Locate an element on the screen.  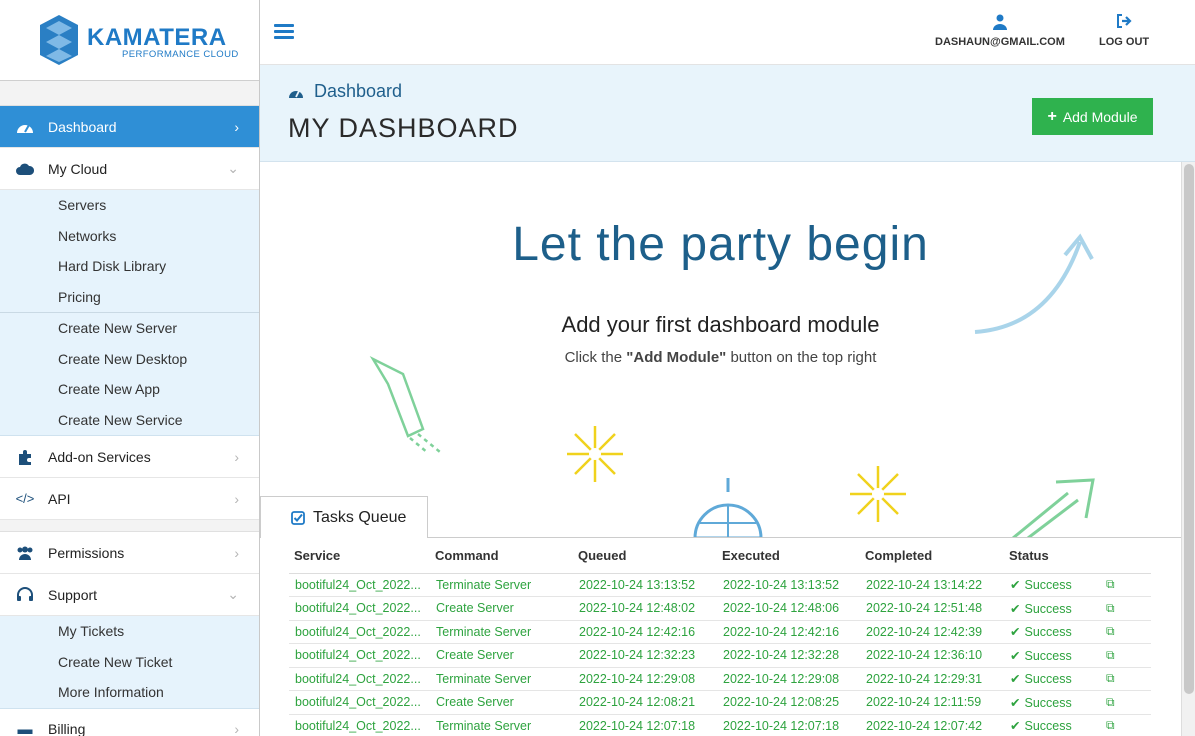
cell-completed: 2022-10-24 12:36:10 is located at coordinates (932, 655).